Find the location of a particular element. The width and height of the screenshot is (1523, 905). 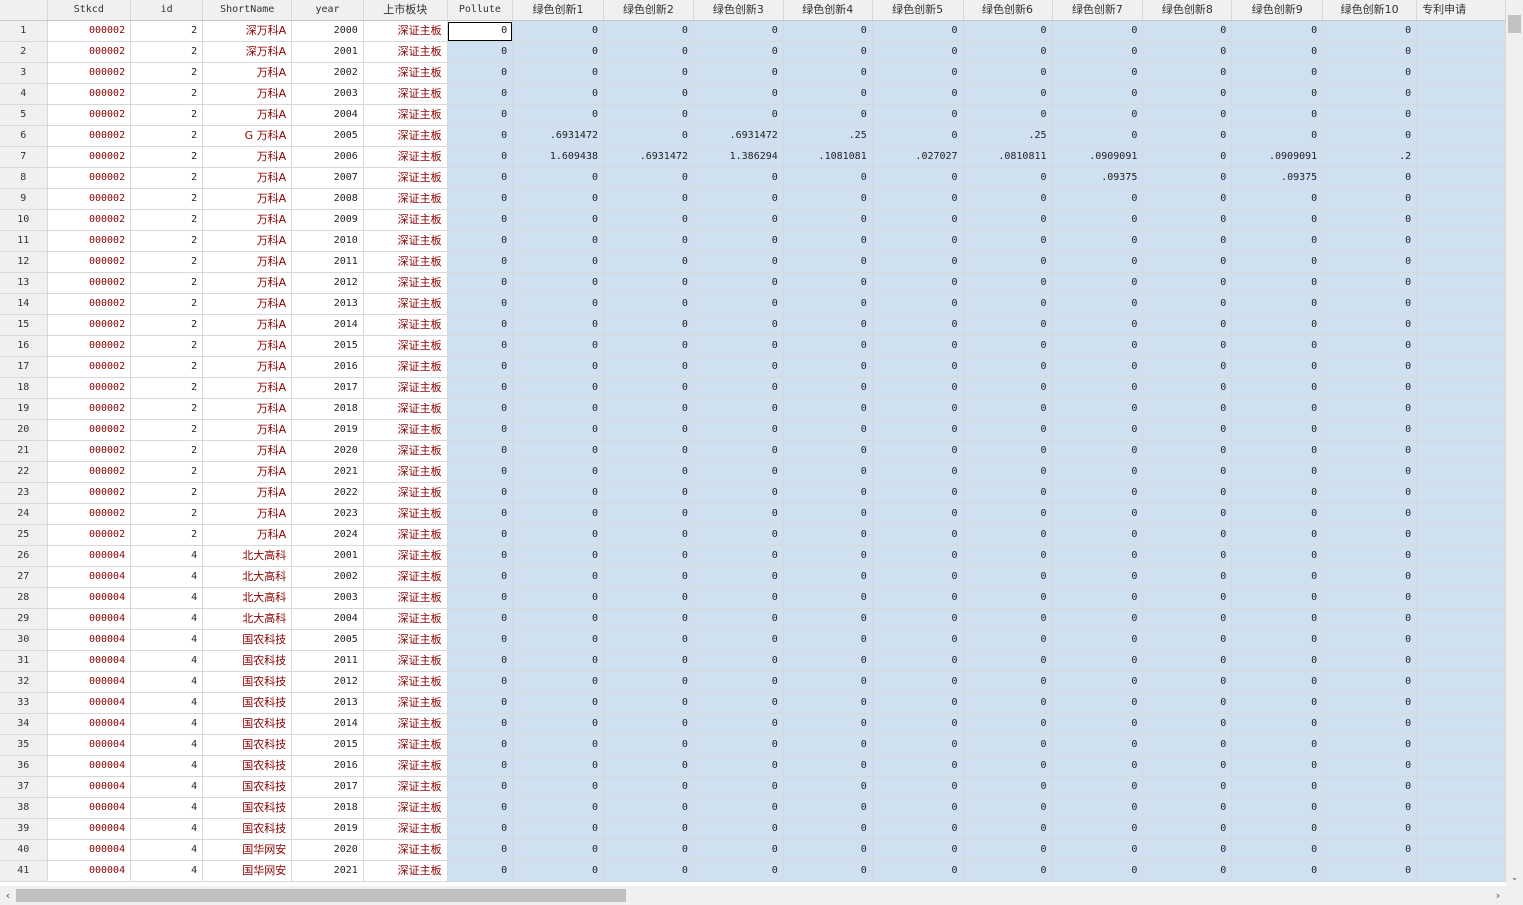

cell-shortname: 北大高科 is located at coordinates (247, 598).